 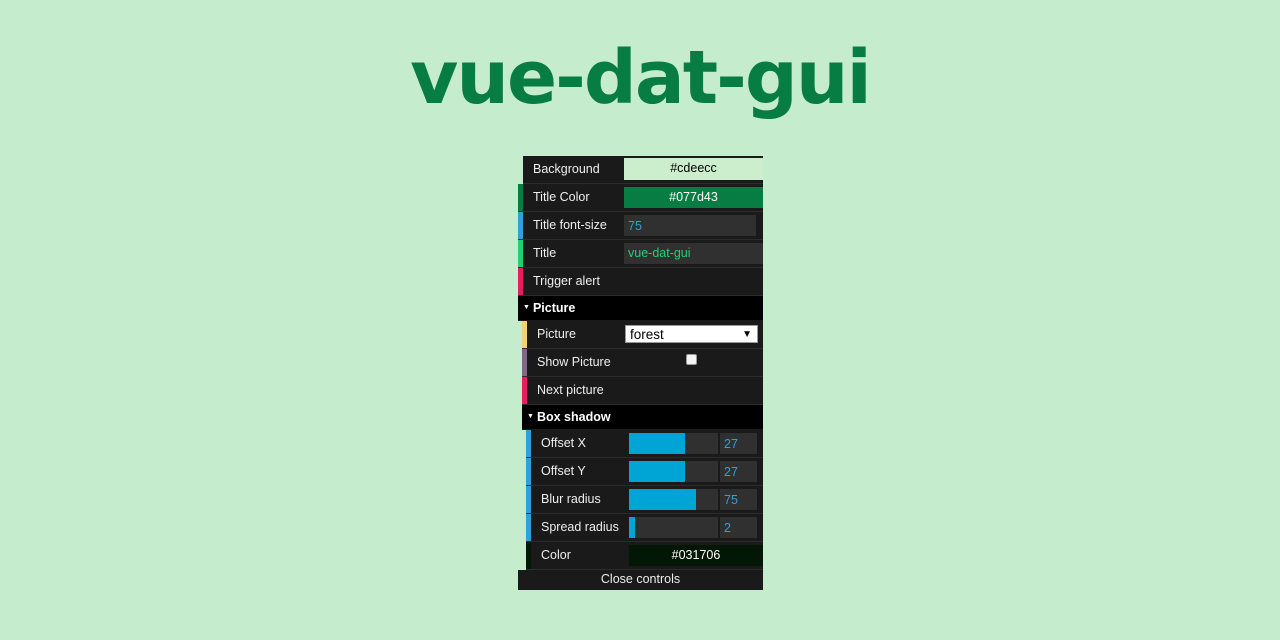 What do you see at coordinates (690, 225) in the screenshot?
I see `title-font-size-input: 75` at bounding box center [690, 225].